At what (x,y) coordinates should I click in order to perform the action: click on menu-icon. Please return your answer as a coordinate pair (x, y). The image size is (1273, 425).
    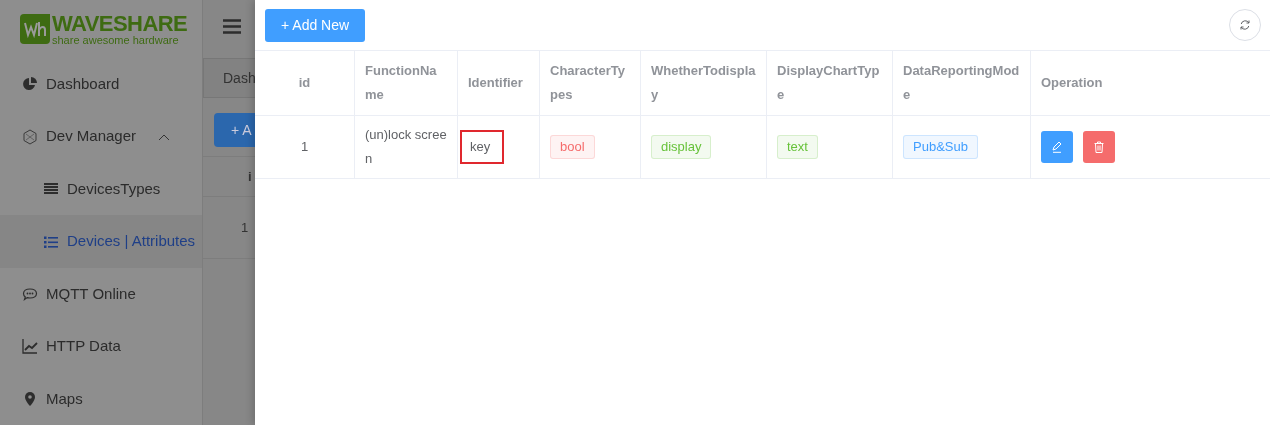
    Looking at the image, I should click on (232, 26).